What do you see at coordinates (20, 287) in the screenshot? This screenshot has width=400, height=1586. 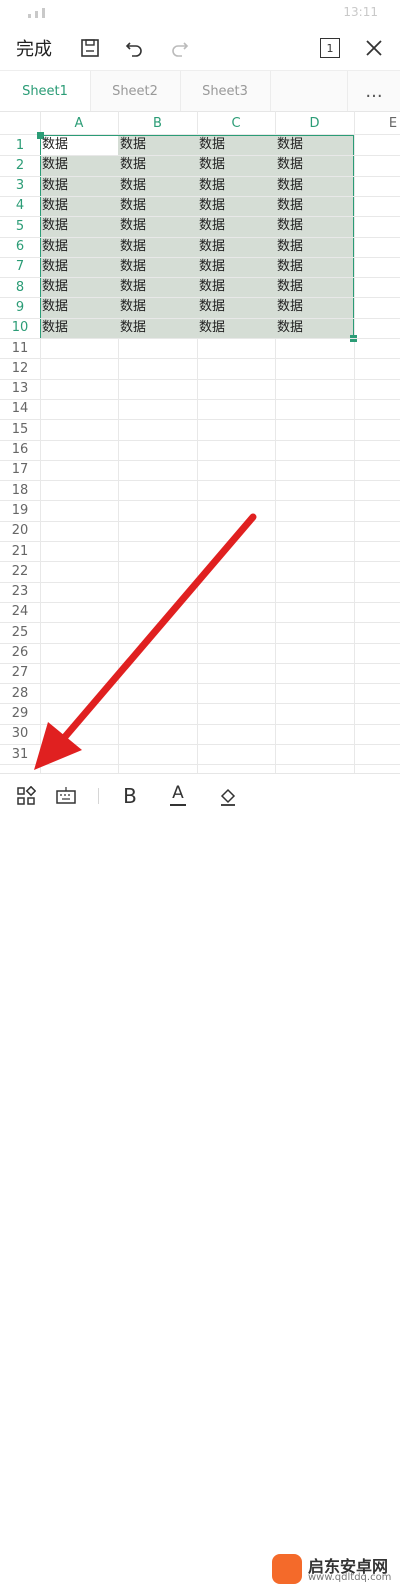 I see `row-header: 8` at bounding box center [20, 287].